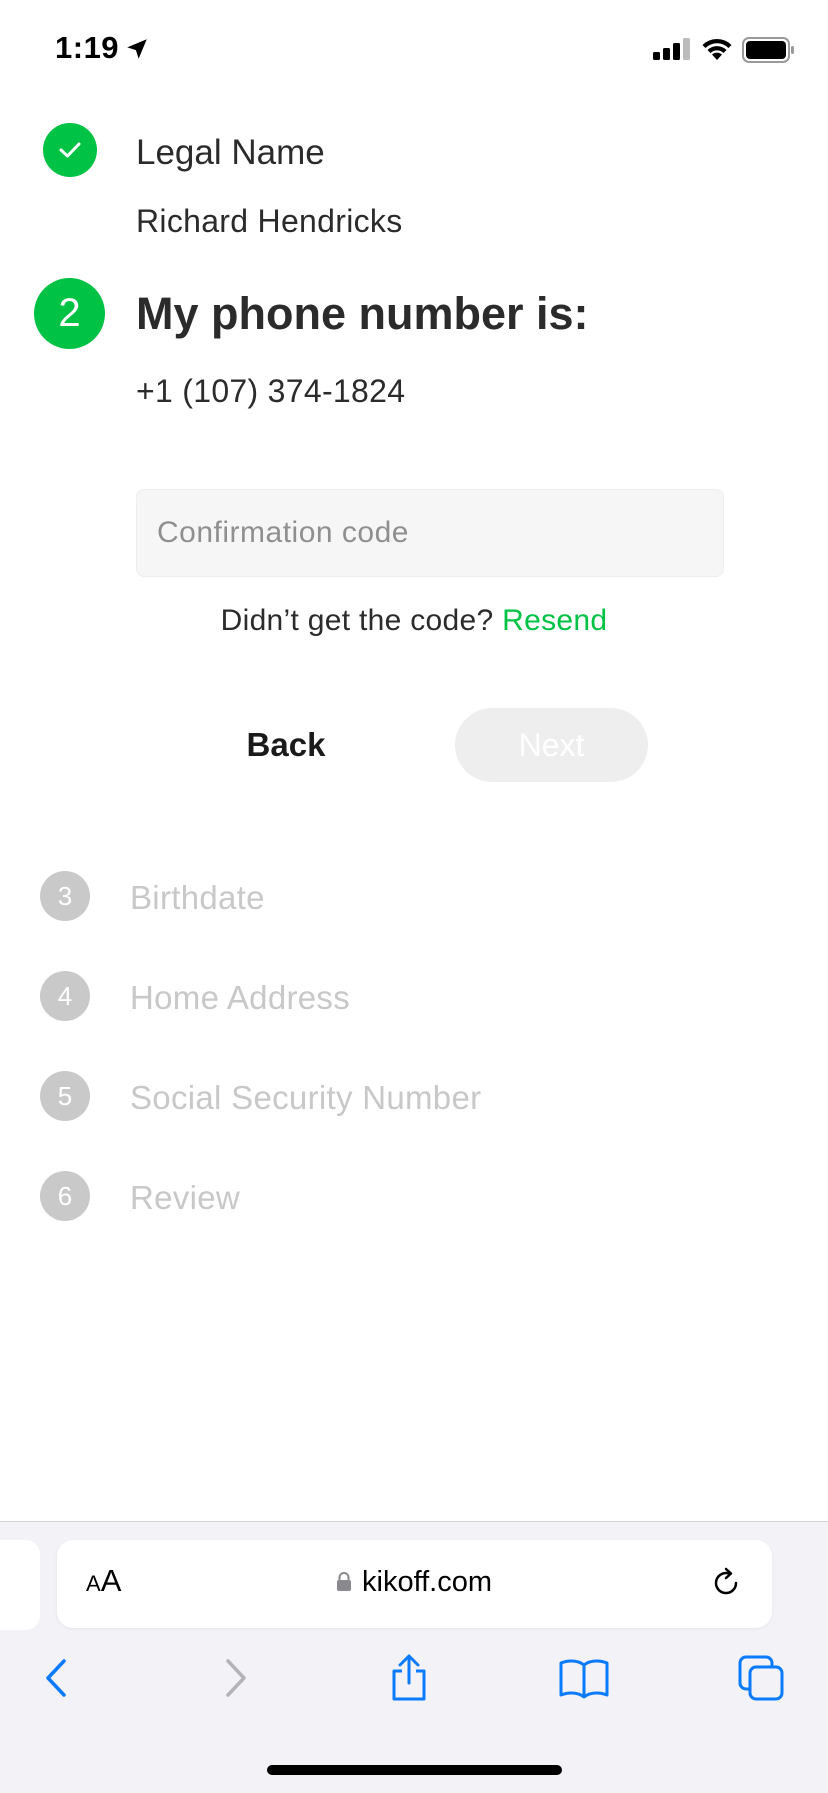 The image size is (828, 1793). Describe the element at coordinates (65, 996) in the screenshot. I see `step-4-badge: 4` at that location.